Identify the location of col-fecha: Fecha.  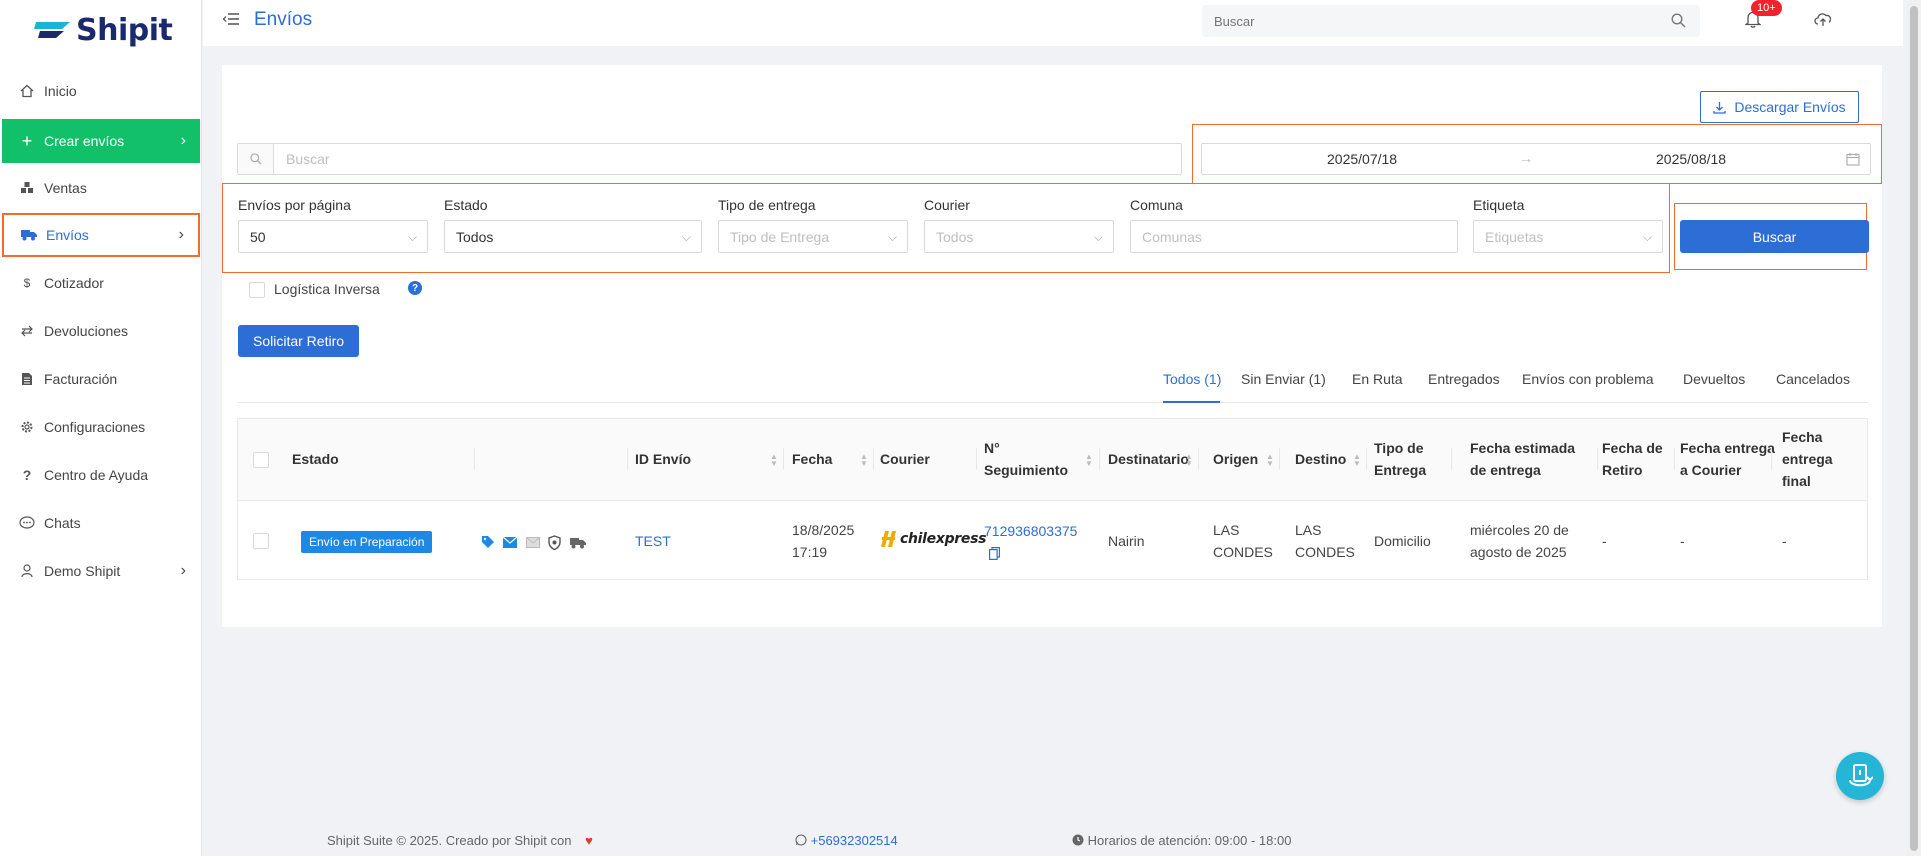
(812, 459).